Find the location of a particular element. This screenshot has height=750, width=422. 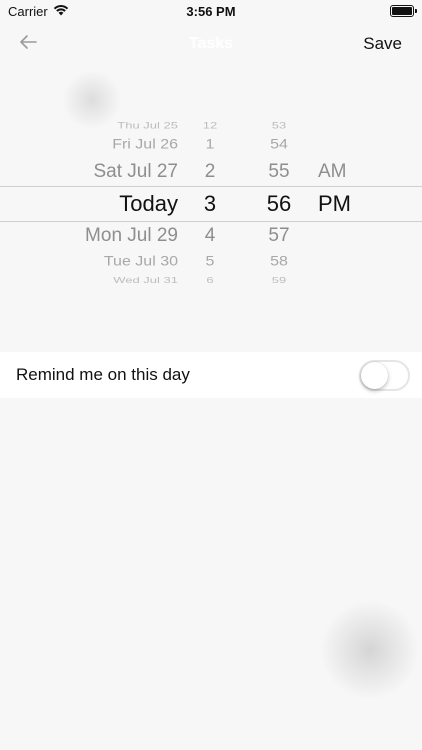

picker-date-option: Tue Jul 30 is located at coordinates (99, 262).